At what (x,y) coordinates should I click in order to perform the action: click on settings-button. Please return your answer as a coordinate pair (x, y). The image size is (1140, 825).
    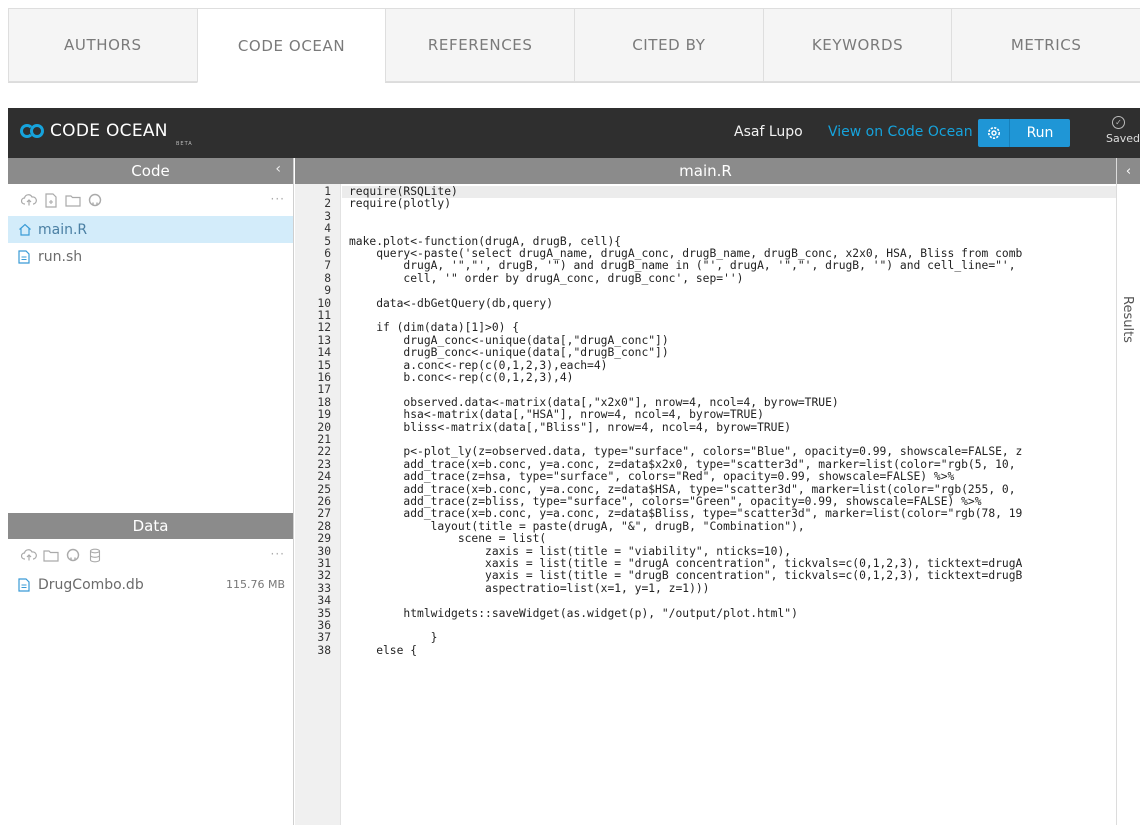
    Looking at the image, I should click on (994, 133).